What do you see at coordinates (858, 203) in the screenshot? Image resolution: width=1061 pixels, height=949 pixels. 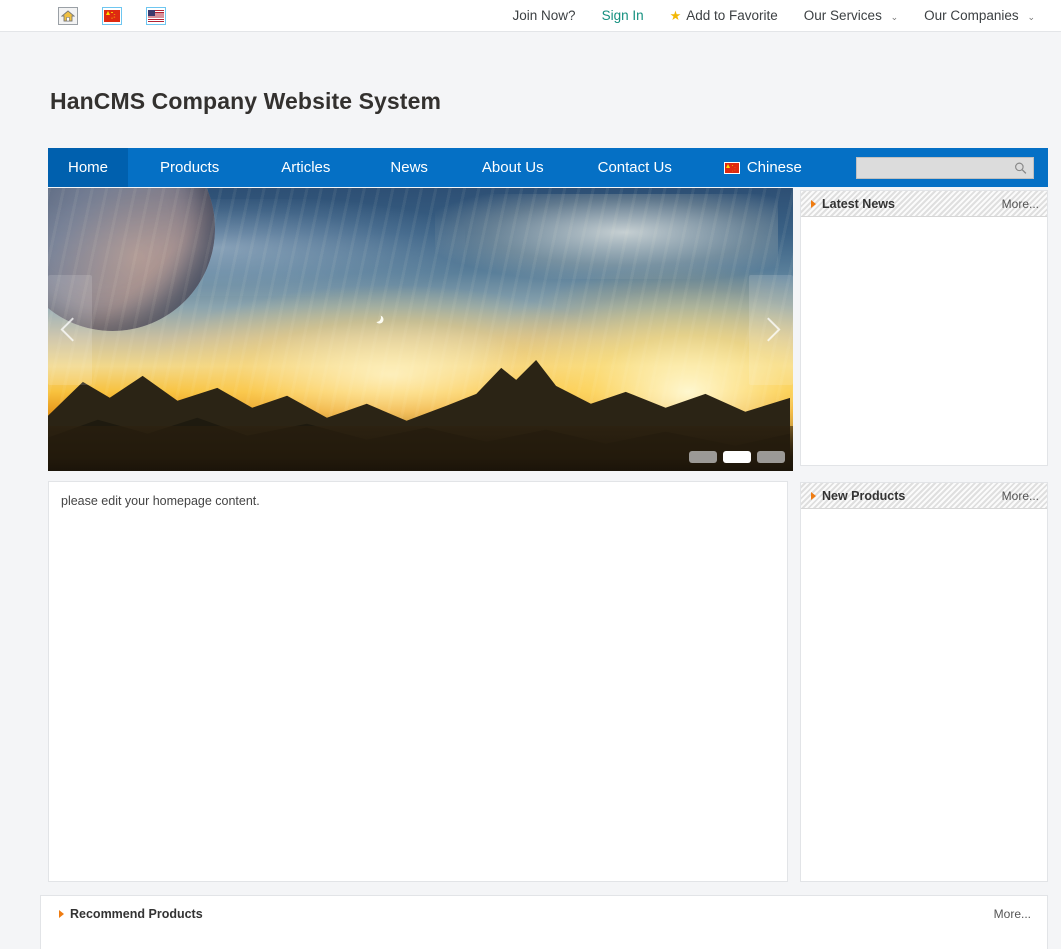 I see `latest-news-title: Latest News` at bounding box center [858, 203].